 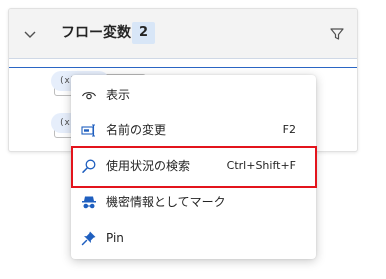 What do you see at coordinates (88, 130) in the screenshot?
I see `rename-icon` at bounding box center [88, 130].